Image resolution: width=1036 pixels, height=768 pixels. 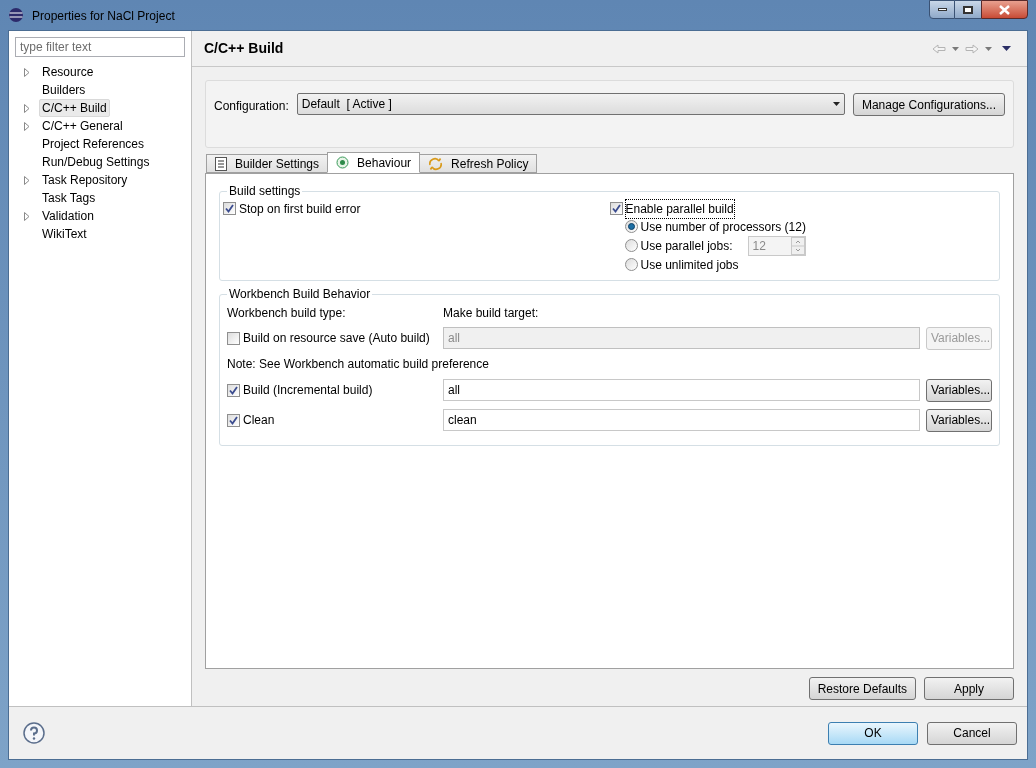 What do you see at coordinates (34, 733) in the screenshot?
I see `help-icon` at bounding box center [34, 733].